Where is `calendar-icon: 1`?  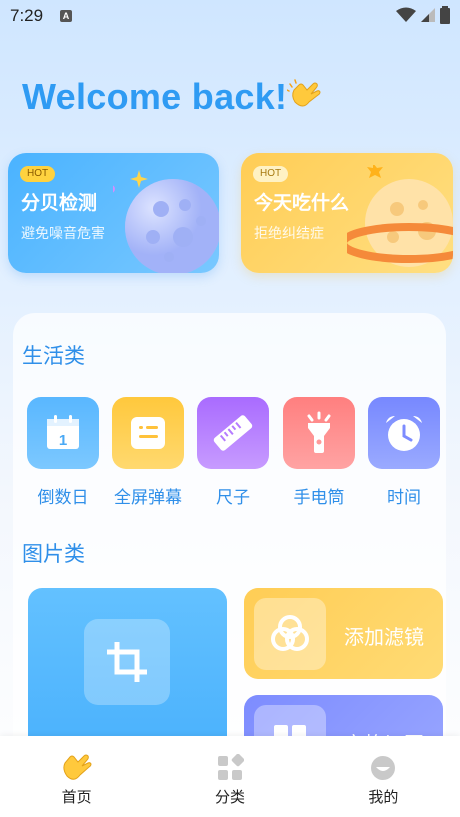 calendar-icon: 1 is located at coordinates (63, 433).